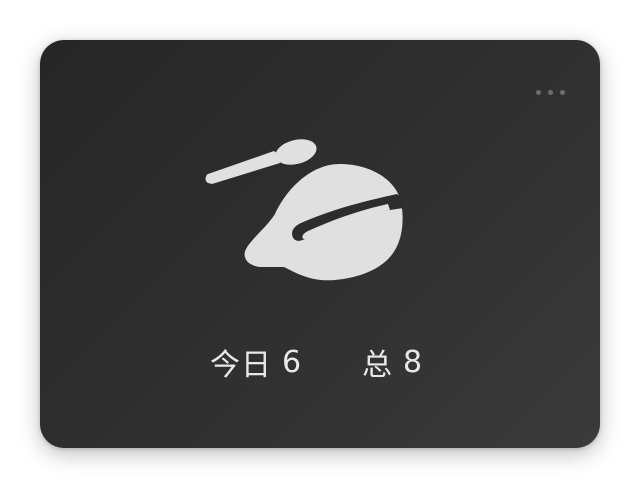 This screenshot has width=640, height=488. I want to click on today-label: 今日, so click(241, 365).